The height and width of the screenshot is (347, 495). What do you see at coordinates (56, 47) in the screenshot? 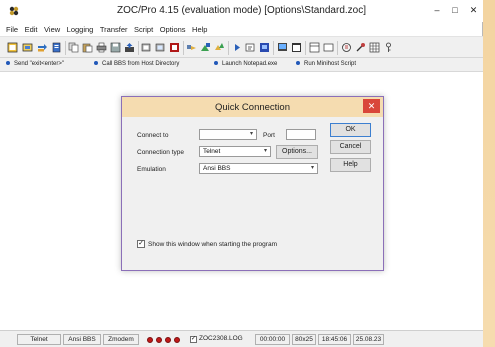
I see `phonebook-icon` at bounding box center [56, 47].